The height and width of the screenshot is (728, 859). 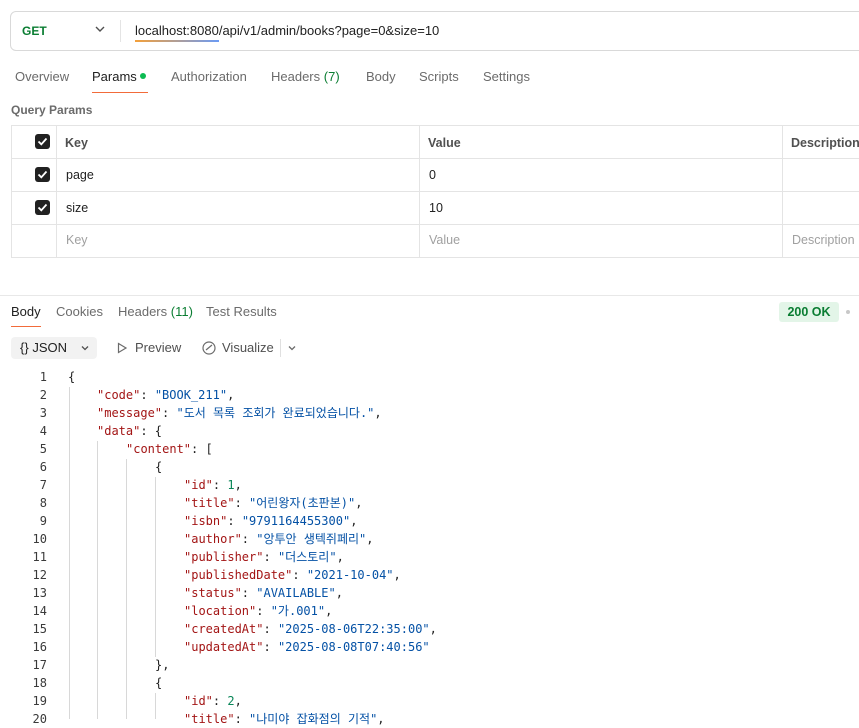 I want to click on json-key: "code", so click(x=119, y=395).